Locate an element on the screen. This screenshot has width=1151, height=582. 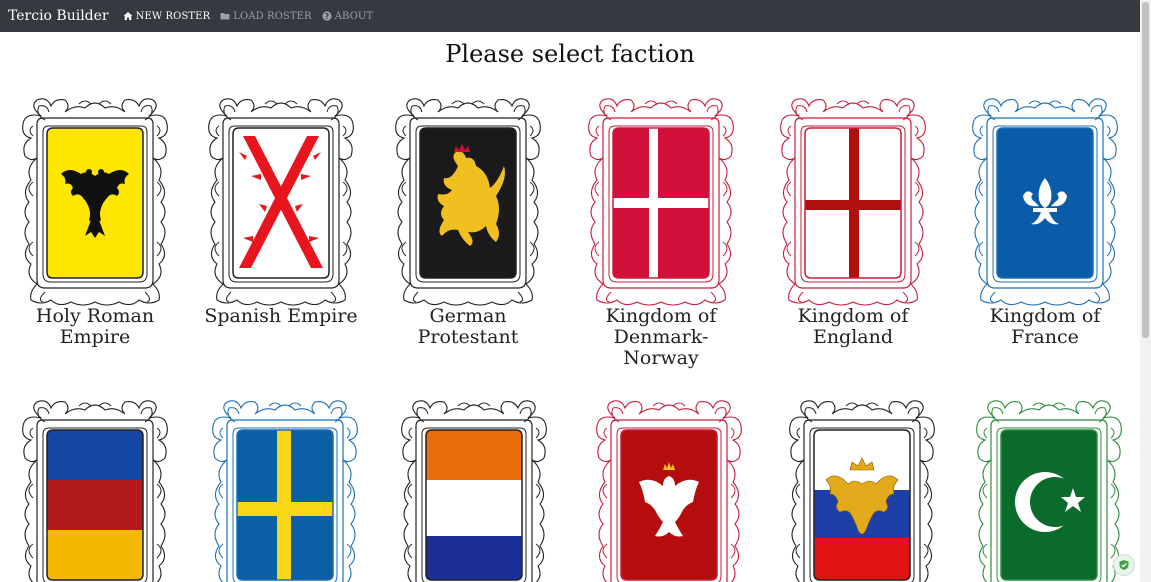
faction-name: Kingdom of France is located at coordinates (1045, 326).